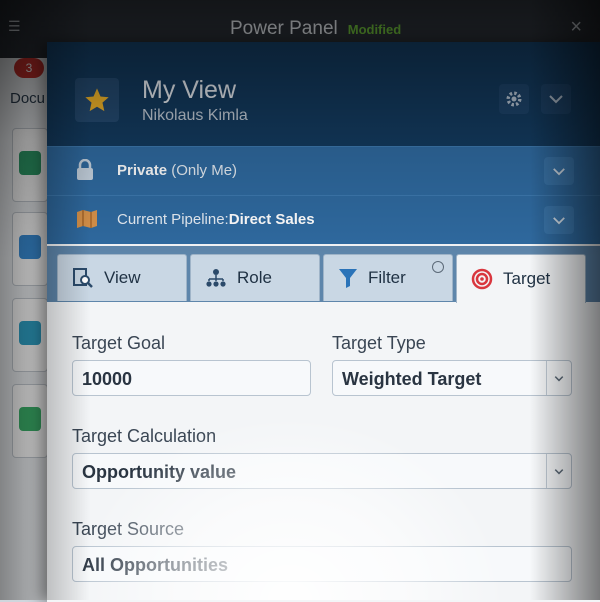 Image resolution: width=600 pixels, height=602 pixels. I want to click on pipeline-map-icon, so click(87, 221).